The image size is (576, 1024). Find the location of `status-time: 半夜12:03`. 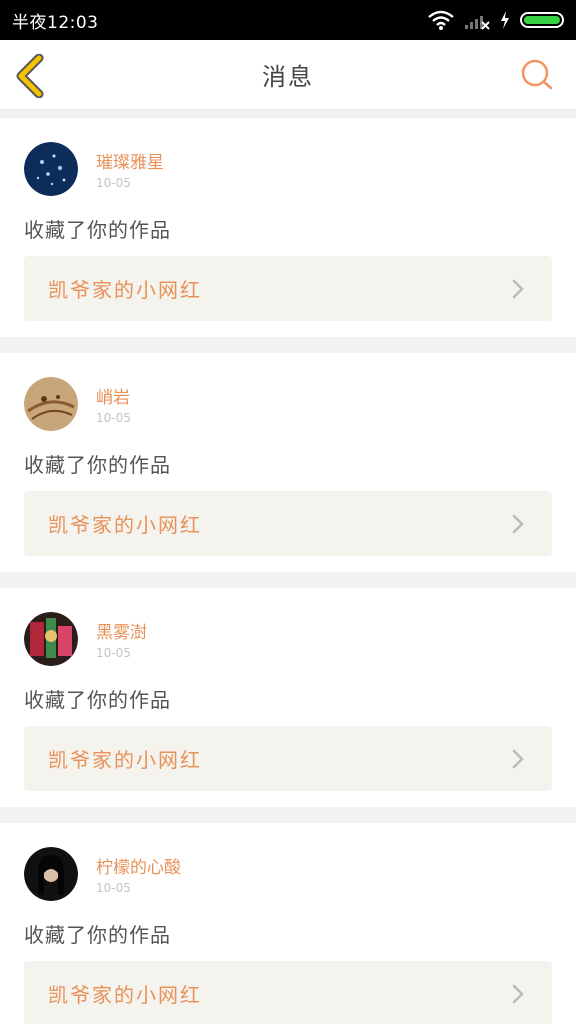

status-time: 半夜12:03 is located at coordinates (55, 22).